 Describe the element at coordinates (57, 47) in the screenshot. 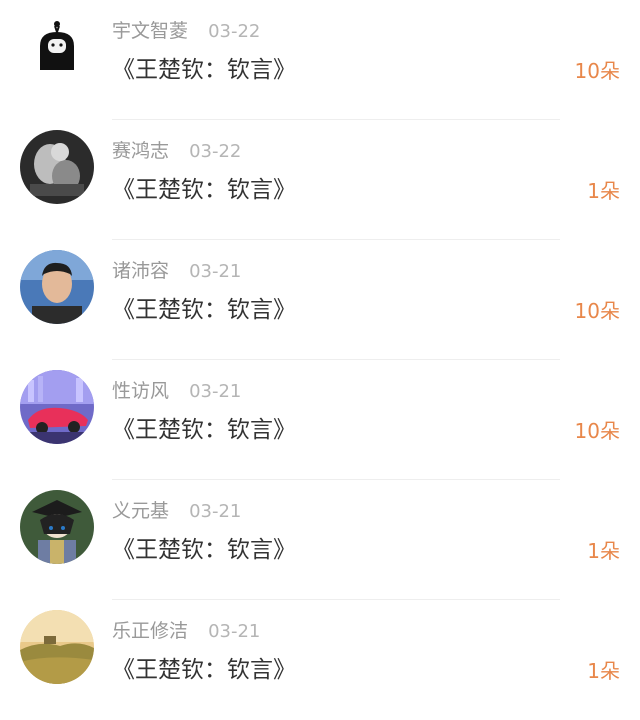

I see `ghost-avatar` at that location.